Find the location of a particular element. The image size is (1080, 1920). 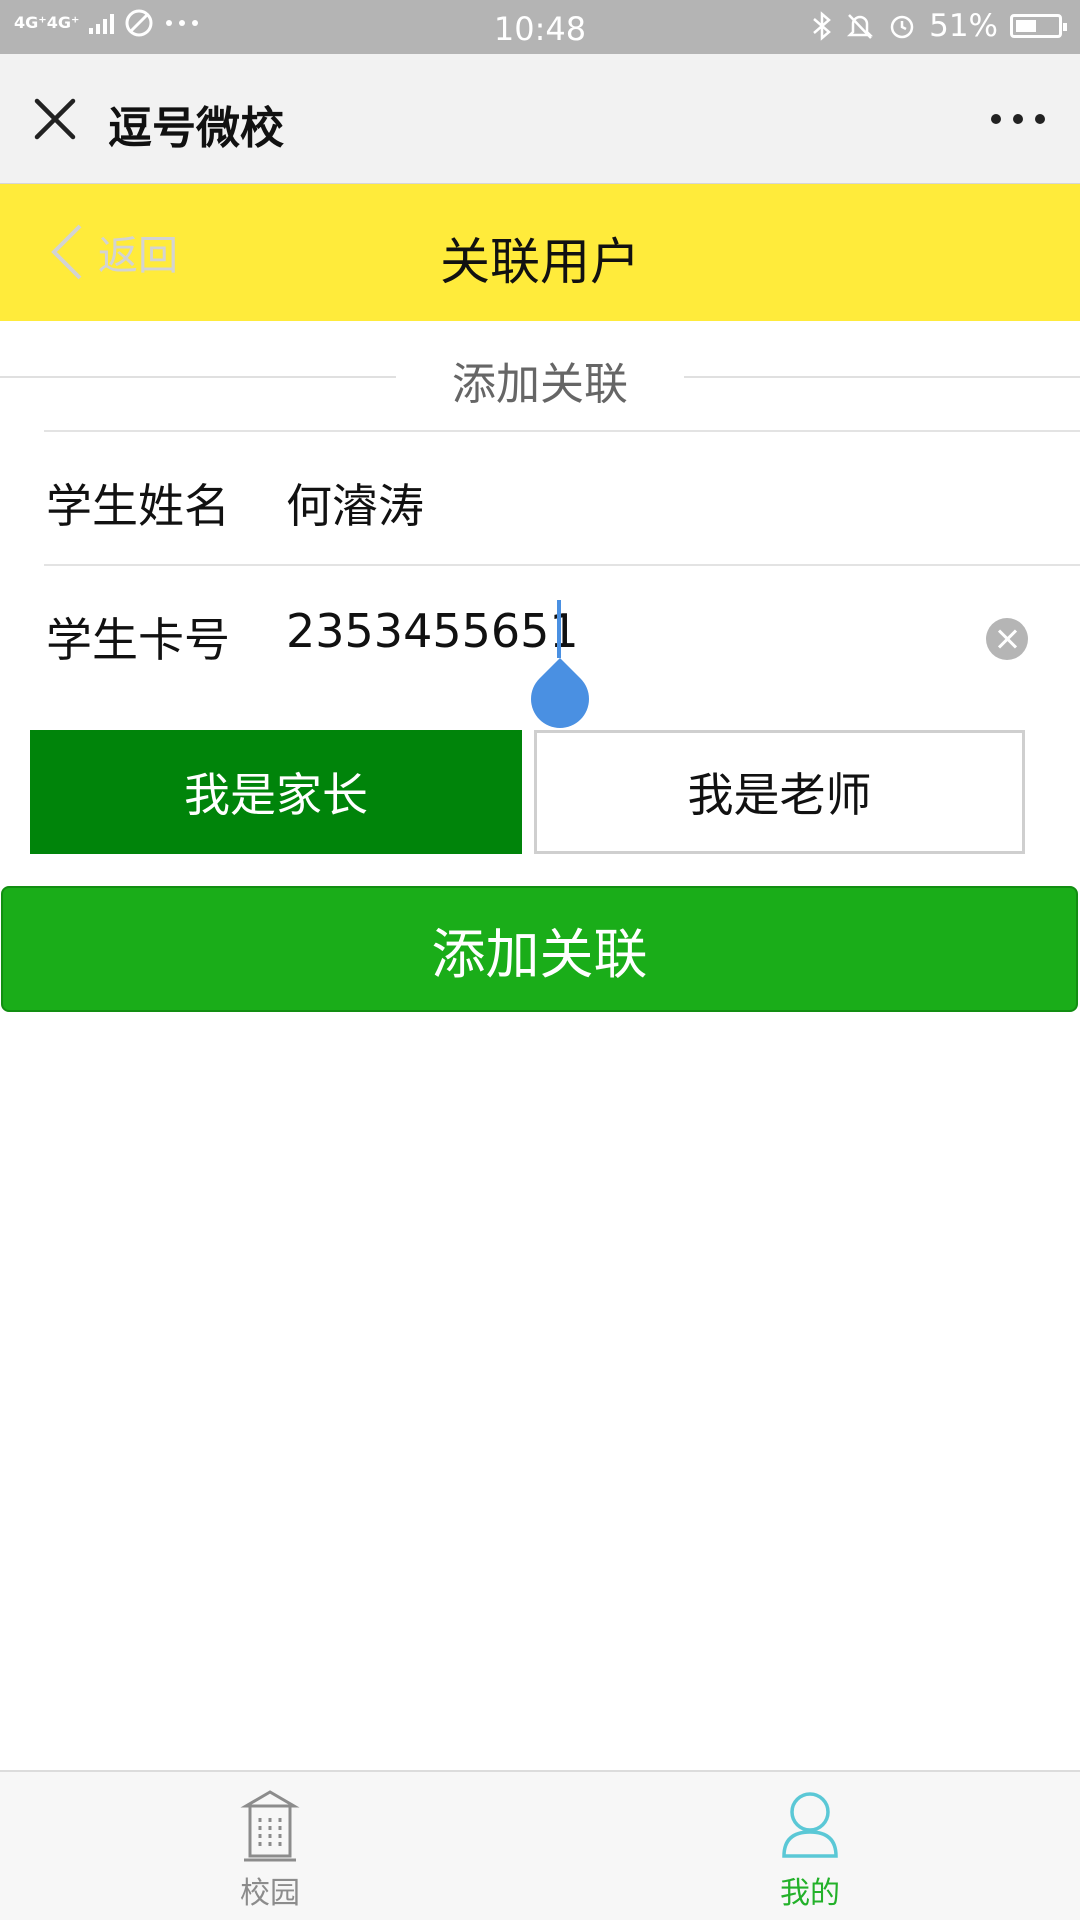

tab-campus: 校园 is located at coordinates (270, 1850).